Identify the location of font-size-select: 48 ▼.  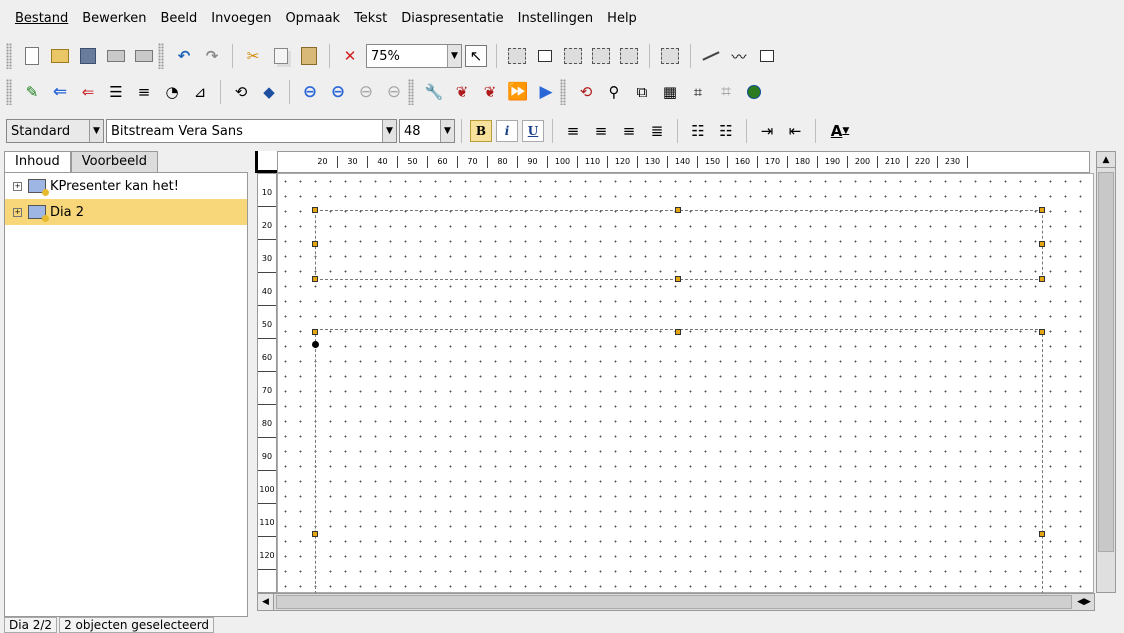
(427, 131).